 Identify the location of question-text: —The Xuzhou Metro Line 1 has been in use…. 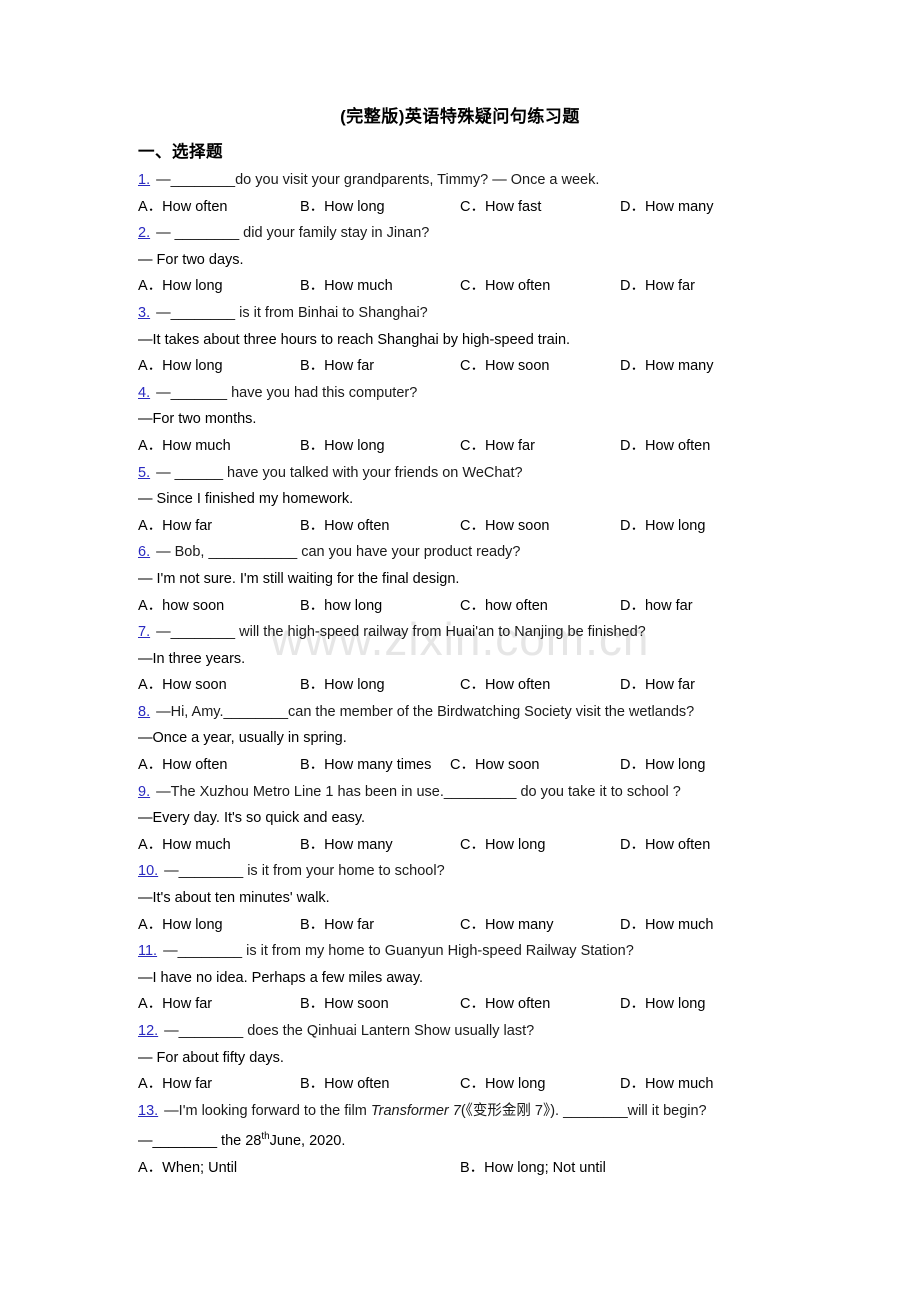
(418, 791).